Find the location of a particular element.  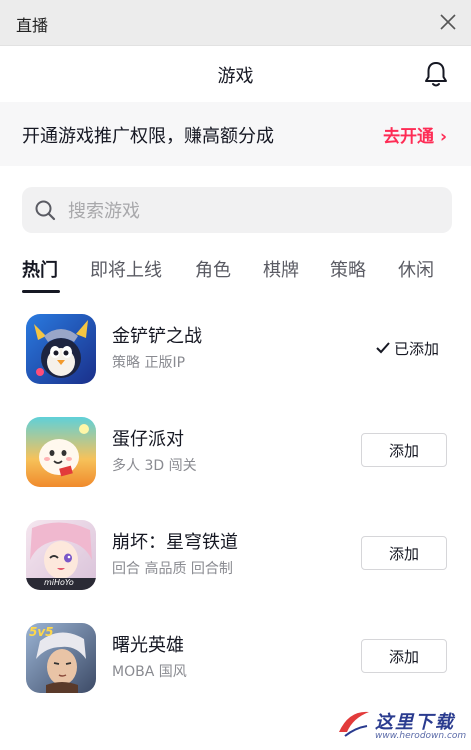

list-item: 金铲铲之战 策略 正版IP 已添加 is located at coordinates (235, 351).